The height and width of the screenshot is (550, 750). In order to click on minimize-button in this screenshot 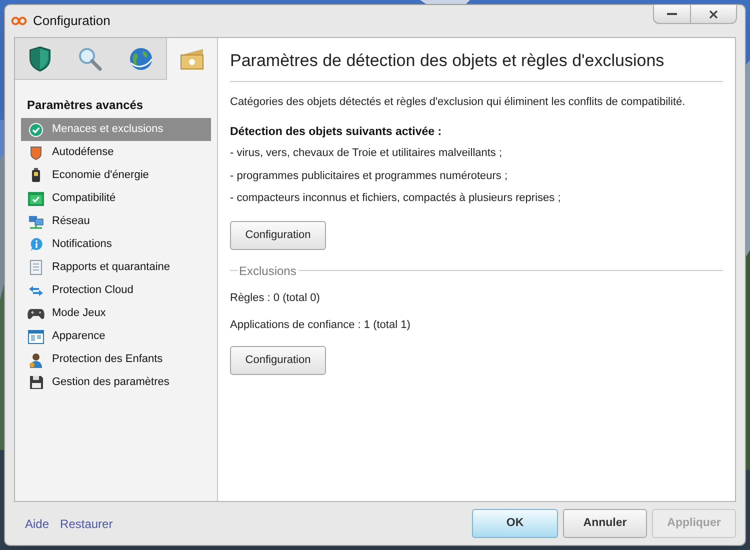, I will do `click(672, 14)`.